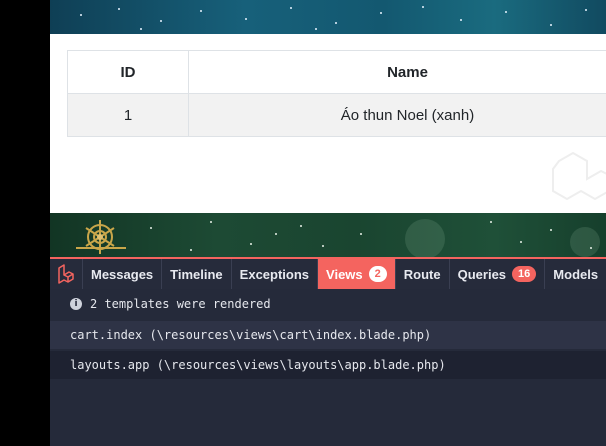 The image size is (606, 446). Describe the element at coordinates (76, 304) in the screenshot. I see `info-icon: i` at that location.